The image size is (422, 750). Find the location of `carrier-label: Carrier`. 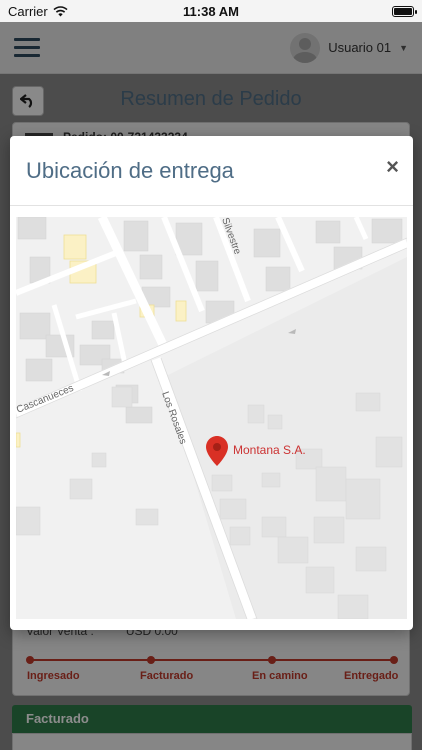

carrier-label: Carrier is located at coordinates (28, 11).